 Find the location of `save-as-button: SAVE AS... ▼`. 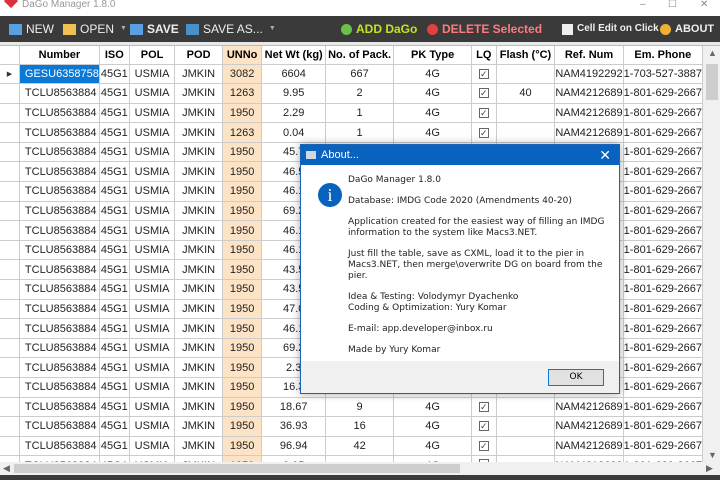

save-as-button: SAVE AS... ▼ is located at coordinates (231, 29).